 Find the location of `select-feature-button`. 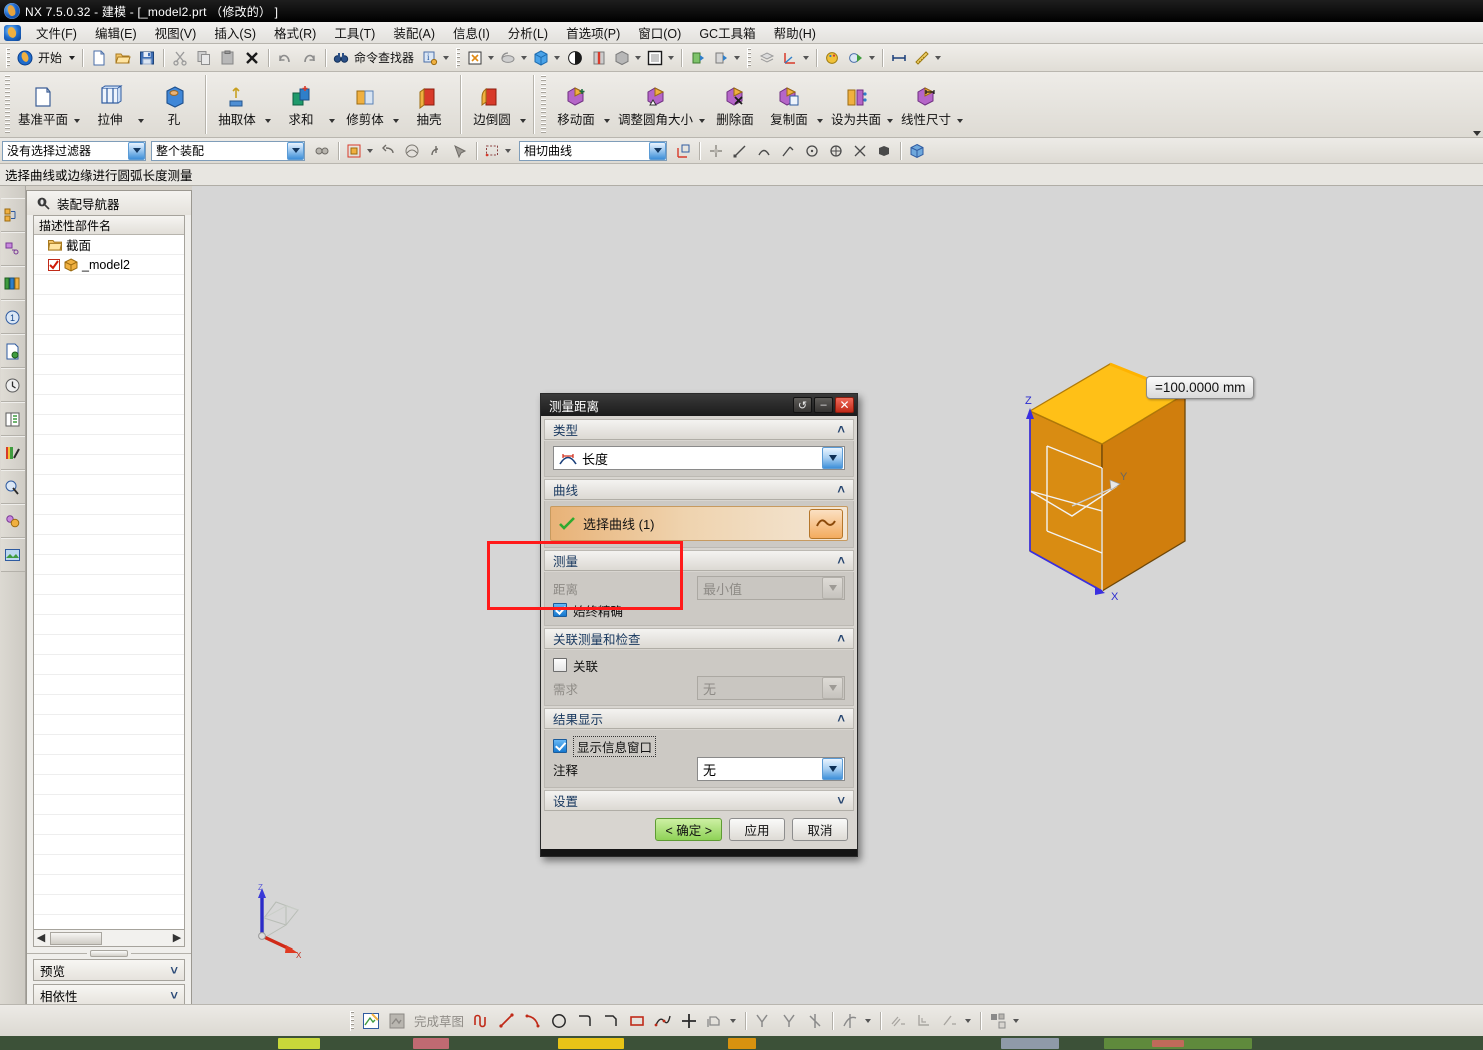

select-feature-button is located at coordinates (460, 151).